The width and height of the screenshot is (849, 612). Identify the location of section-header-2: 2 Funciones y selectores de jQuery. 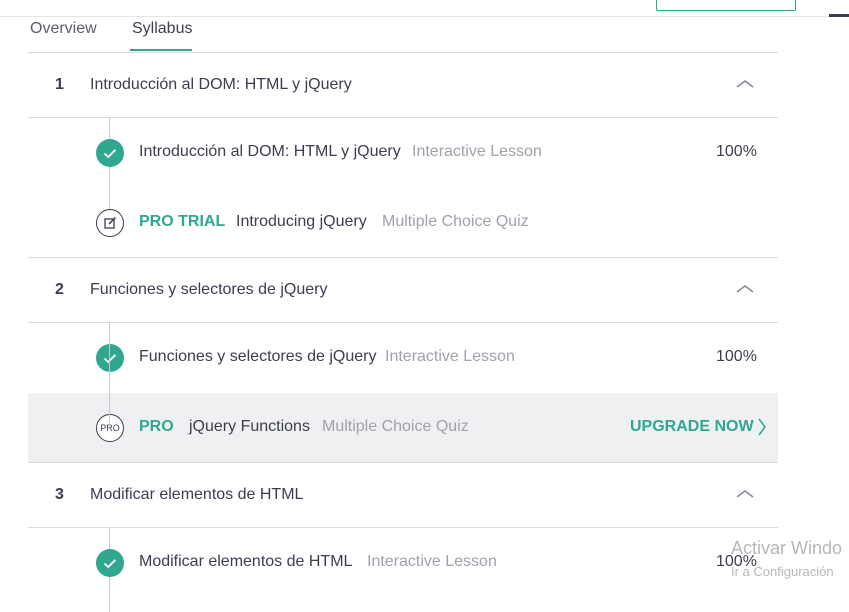
(403, 290).